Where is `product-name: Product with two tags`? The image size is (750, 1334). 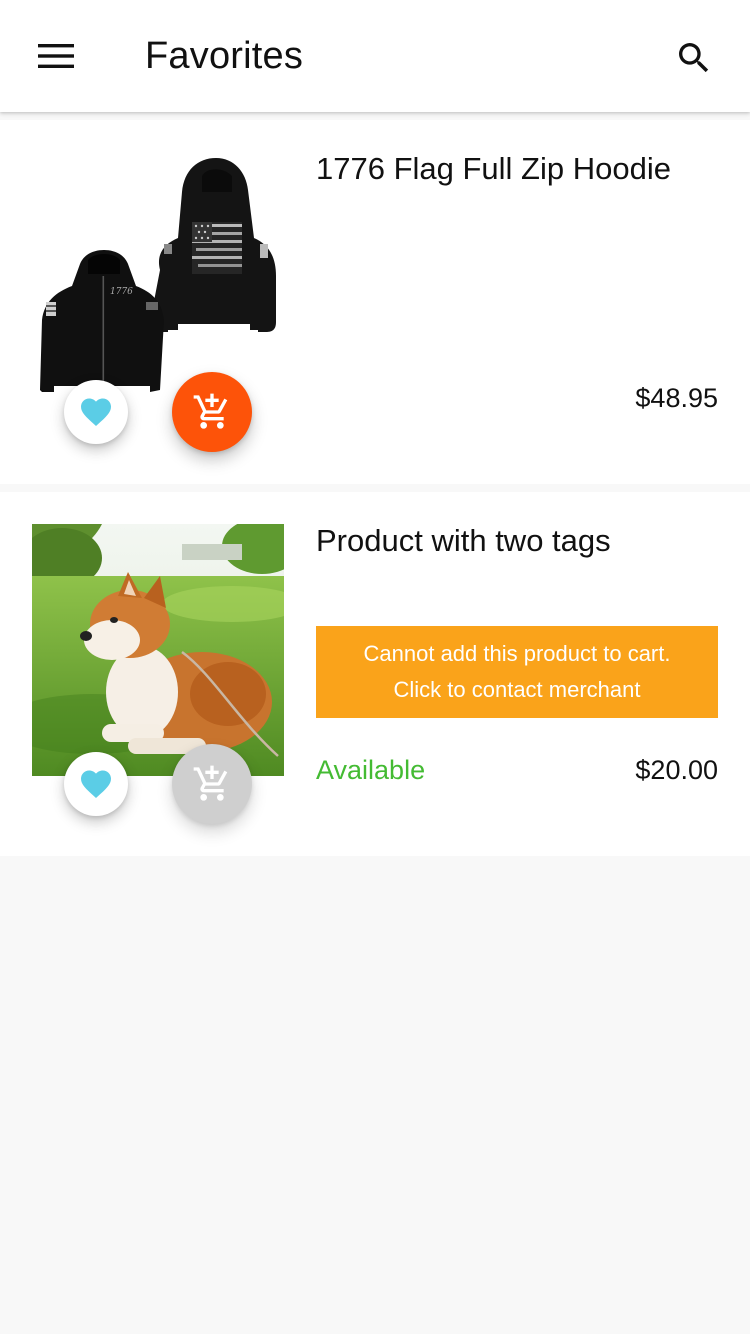
product-name: Product with two tags is located at coordinates (521, 541).